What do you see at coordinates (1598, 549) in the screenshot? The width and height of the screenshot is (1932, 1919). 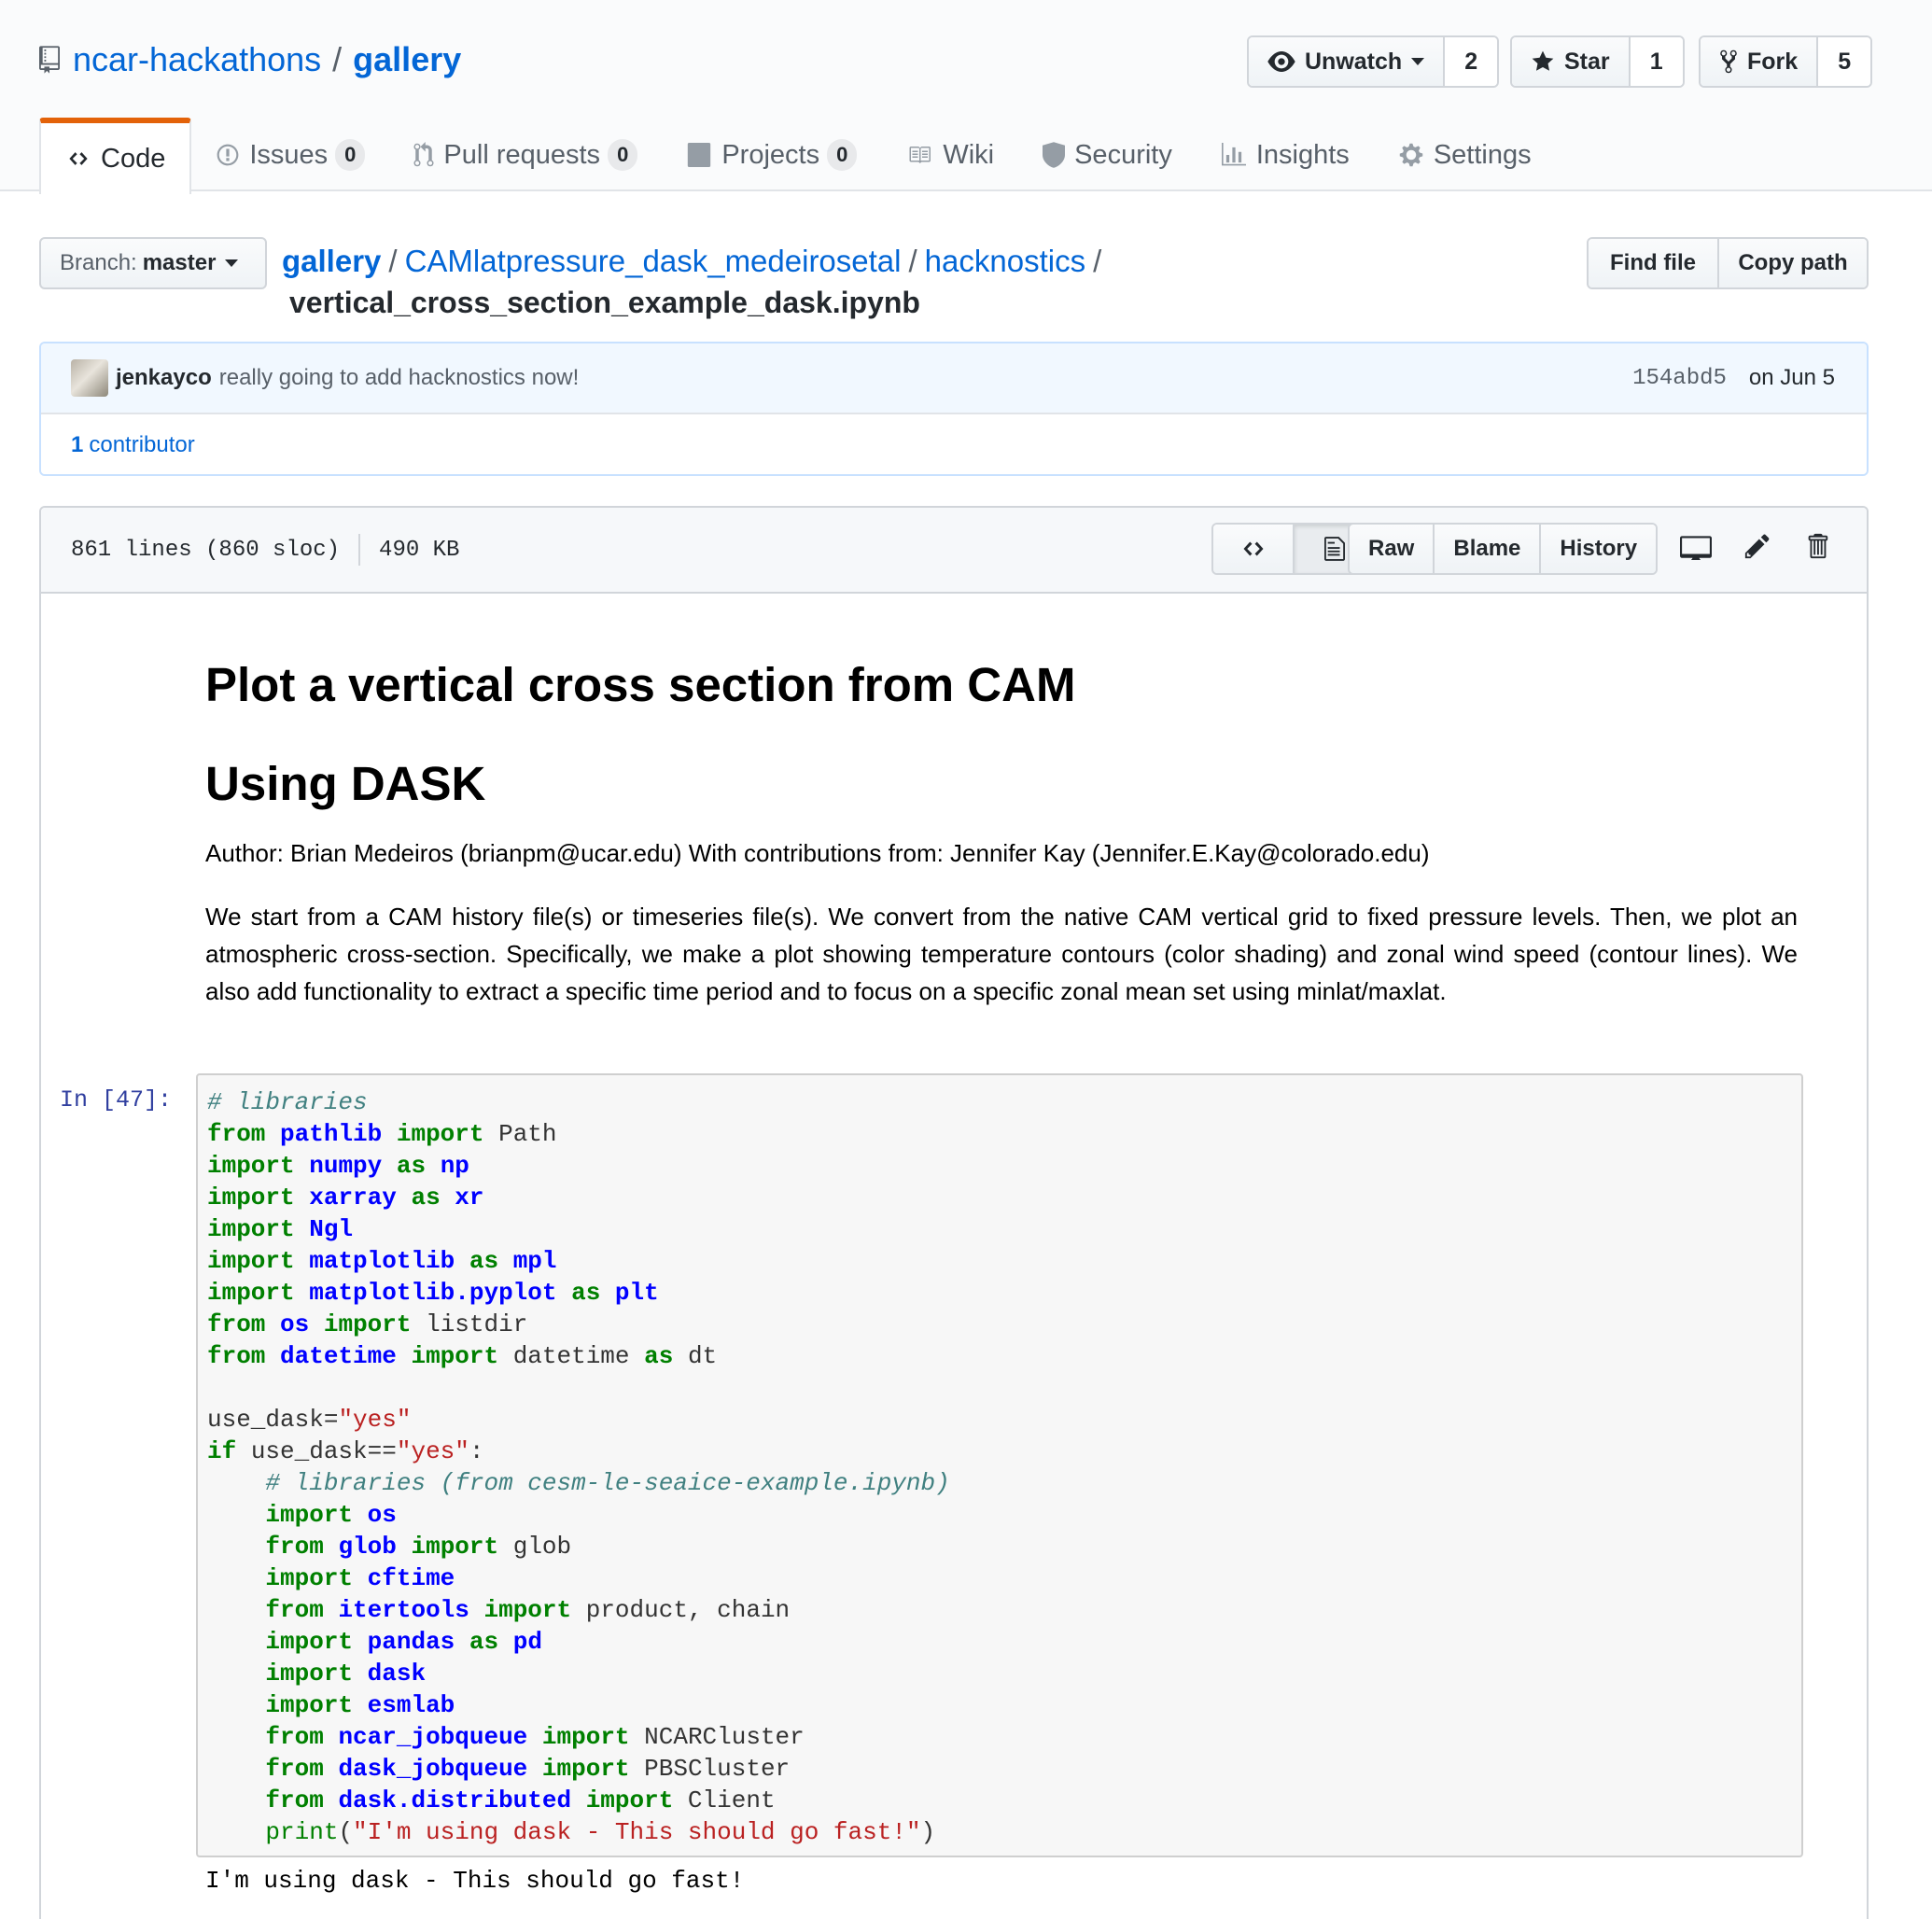 I see `history-button: History` at bounding box center [1598, 549].